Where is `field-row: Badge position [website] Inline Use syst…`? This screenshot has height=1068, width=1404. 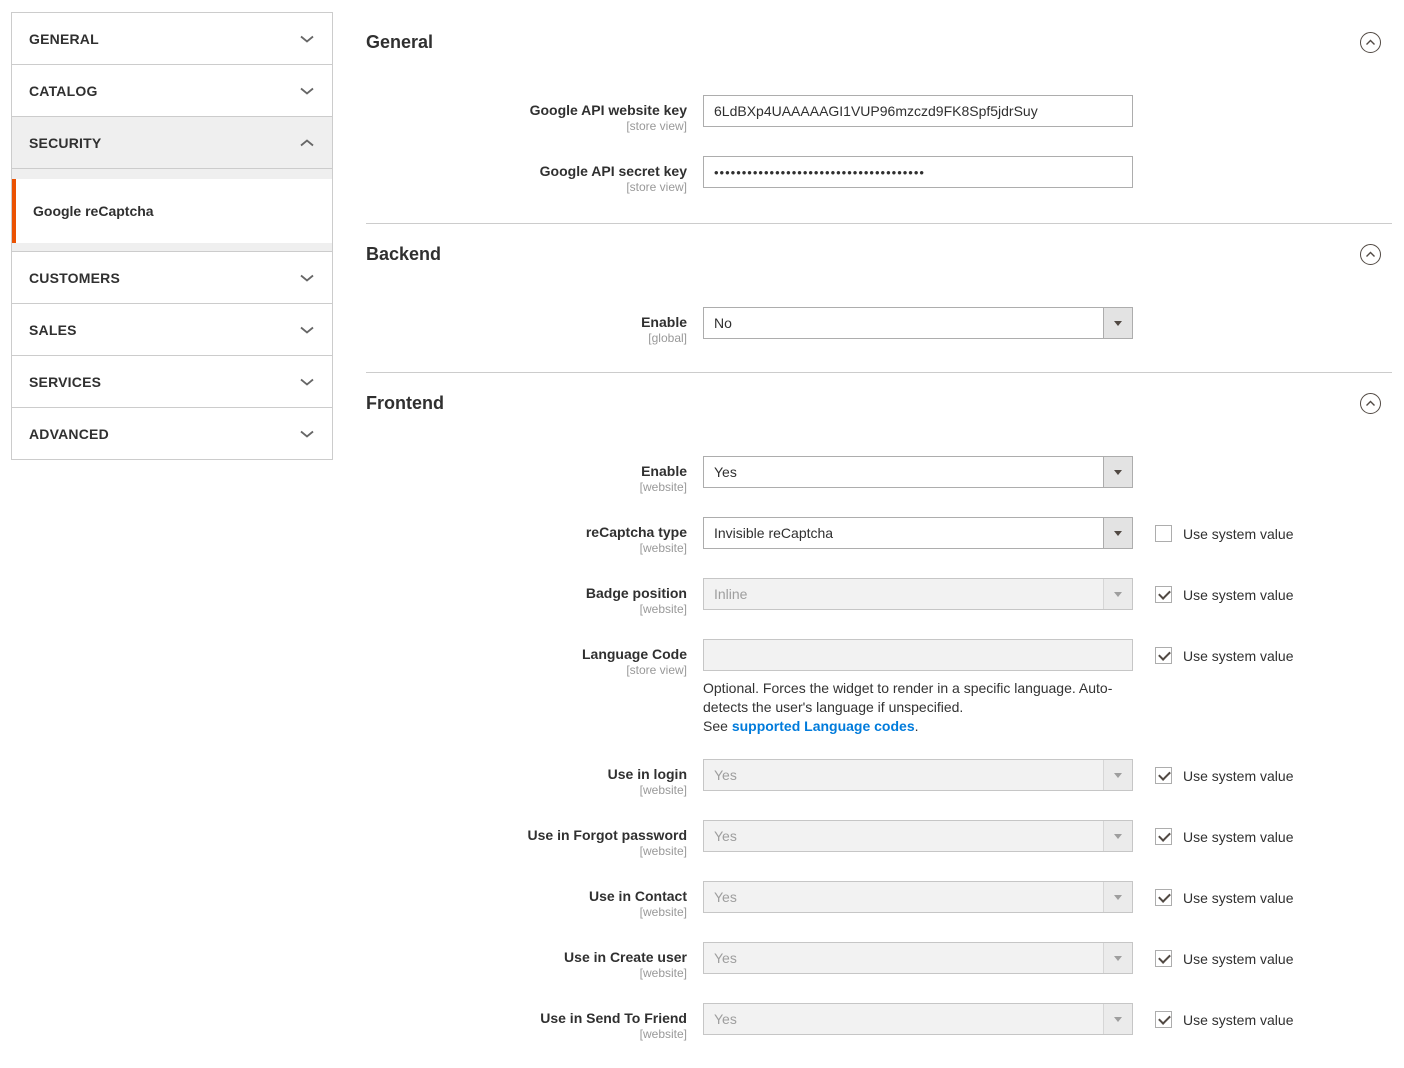
field-row: Badge position [website] Inline Use syst… is located at coordinates (879, 597).